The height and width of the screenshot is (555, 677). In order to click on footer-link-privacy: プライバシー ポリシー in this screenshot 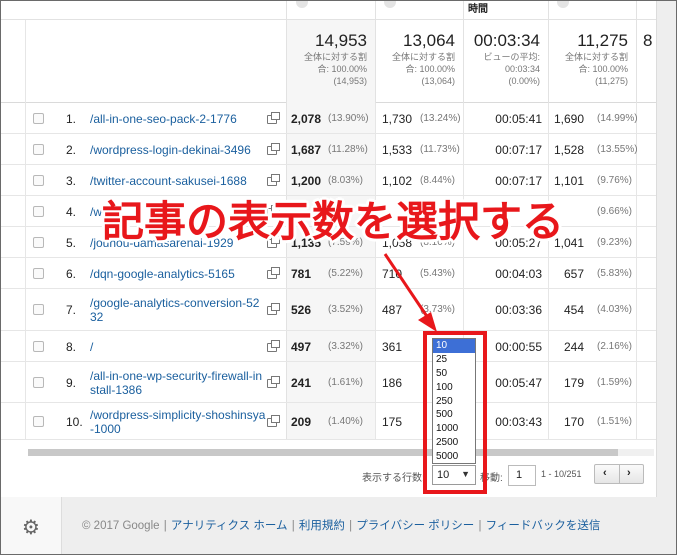, I will do `click(415, 526)`.